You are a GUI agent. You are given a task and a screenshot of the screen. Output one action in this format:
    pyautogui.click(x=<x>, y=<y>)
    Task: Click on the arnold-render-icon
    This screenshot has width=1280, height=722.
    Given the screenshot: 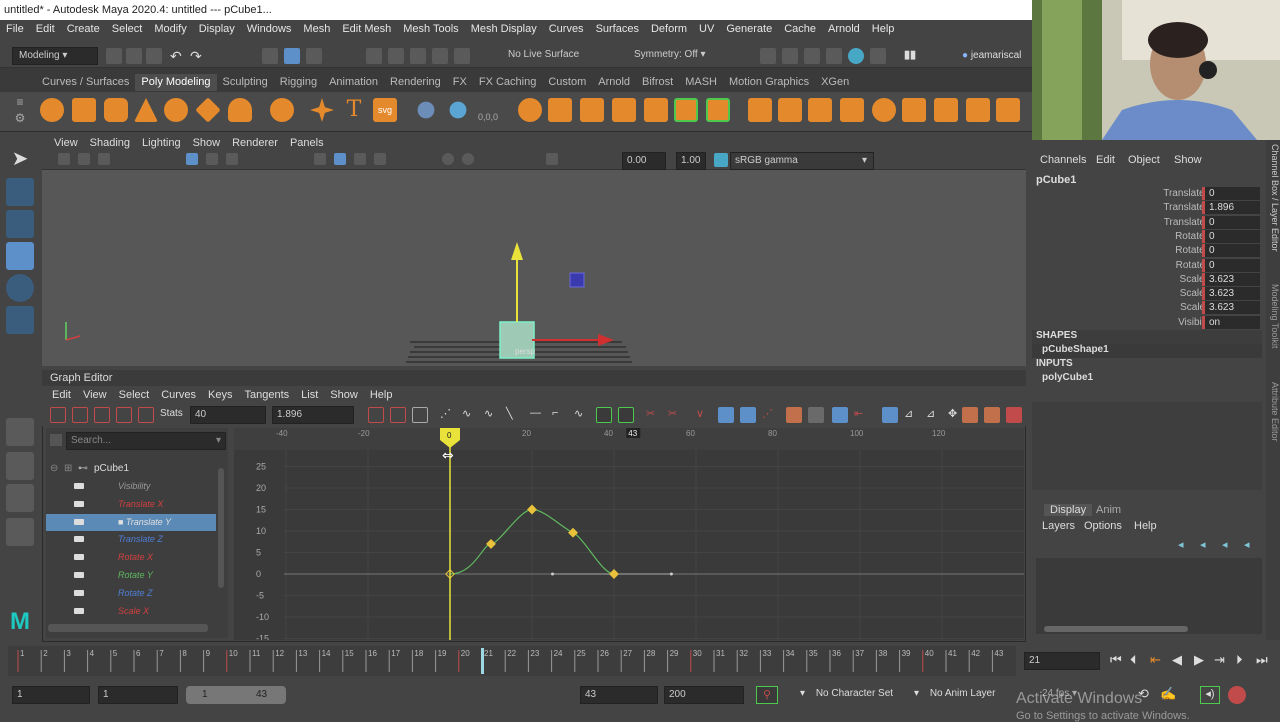 What is the action you would take?
    pyautogui.click(x=856, y=56)
    